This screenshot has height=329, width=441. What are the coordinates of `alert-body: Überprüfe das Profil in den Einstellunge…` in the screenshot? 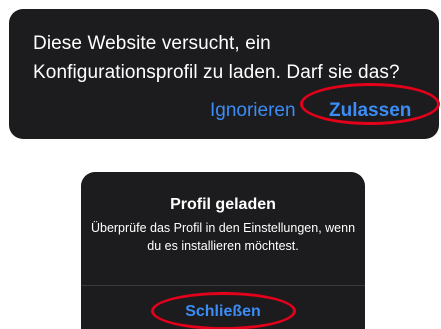 It's located at (223, 237).